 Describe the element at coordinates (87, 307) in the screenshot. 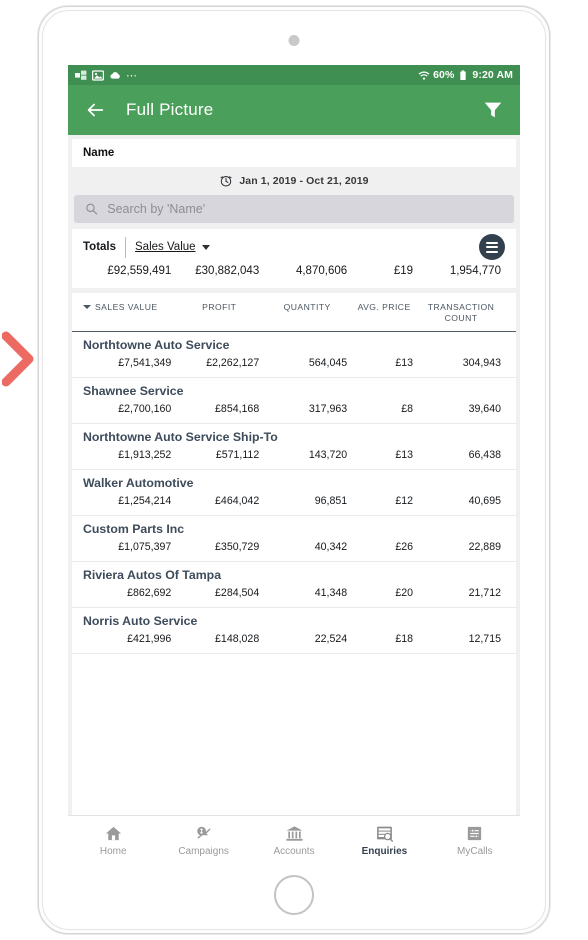

I see `sort-descending-icon` at that location.